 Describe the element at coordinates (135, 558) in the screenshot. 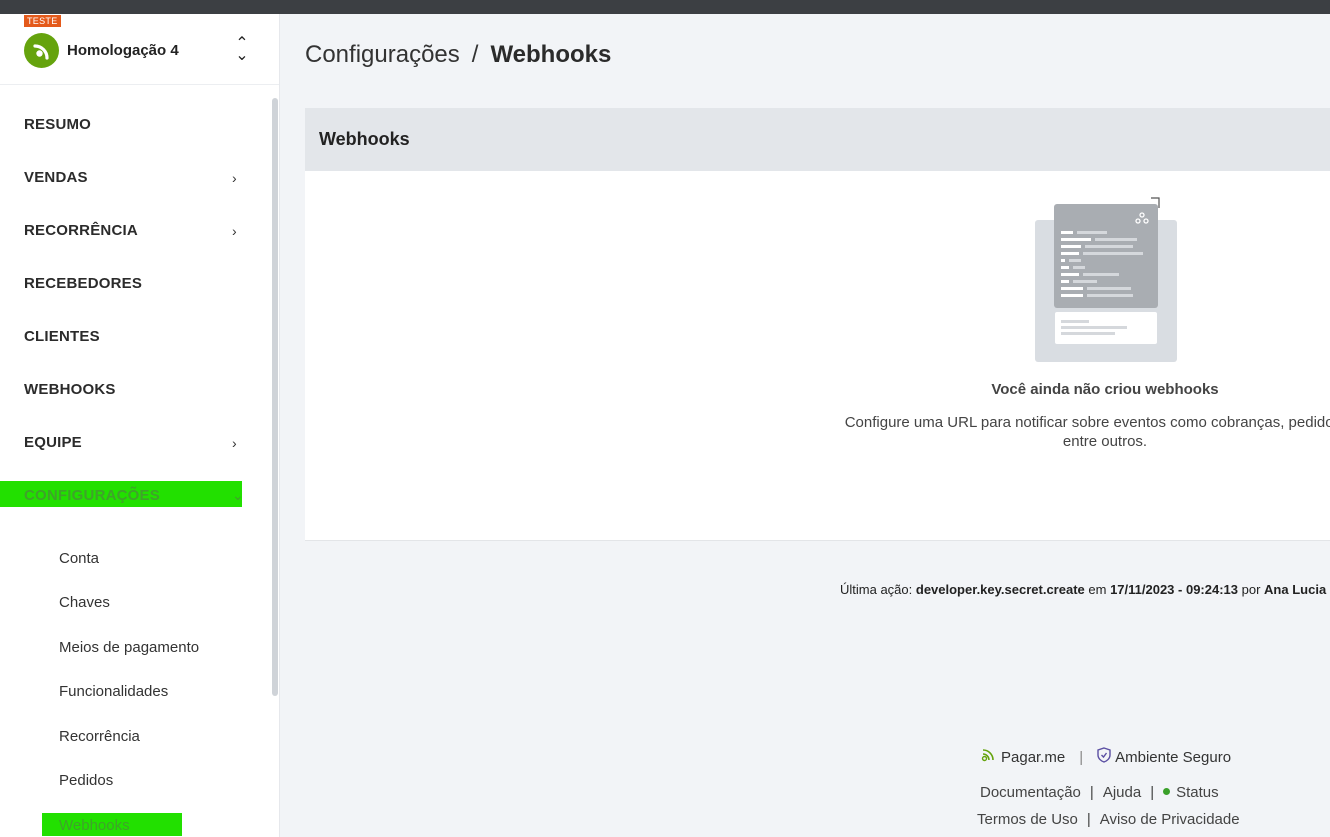

I see `sub-item-conta: Conta` at that location.